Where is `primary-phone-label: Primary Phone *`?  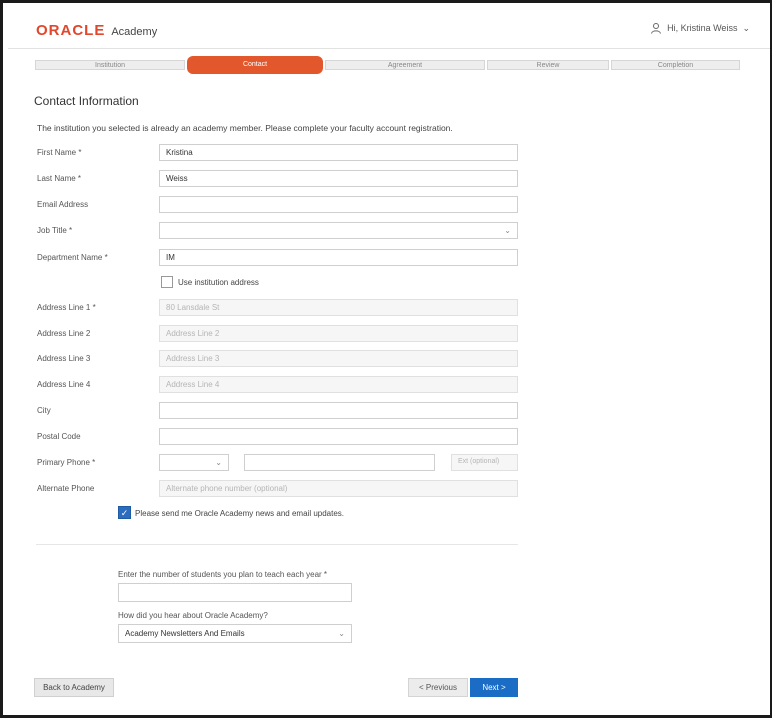 primary-phone-label: Primary Phone * is located at coordinates (66, 462).